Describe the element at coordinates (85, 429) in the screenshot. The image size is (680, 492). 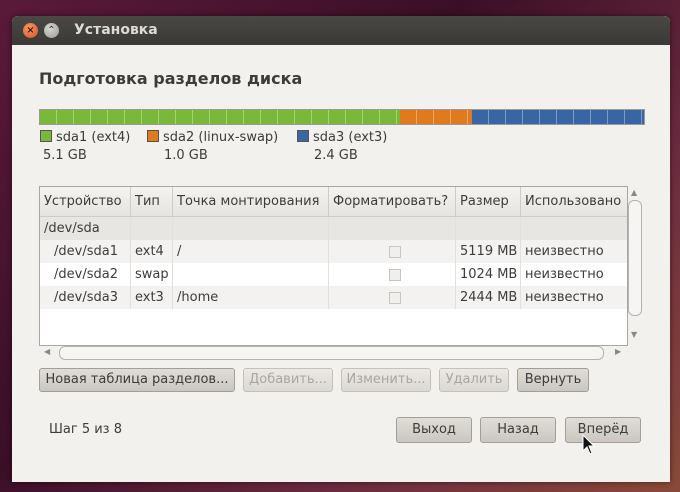
I see `step-indicator: Шаг 5 из 8` at that location.